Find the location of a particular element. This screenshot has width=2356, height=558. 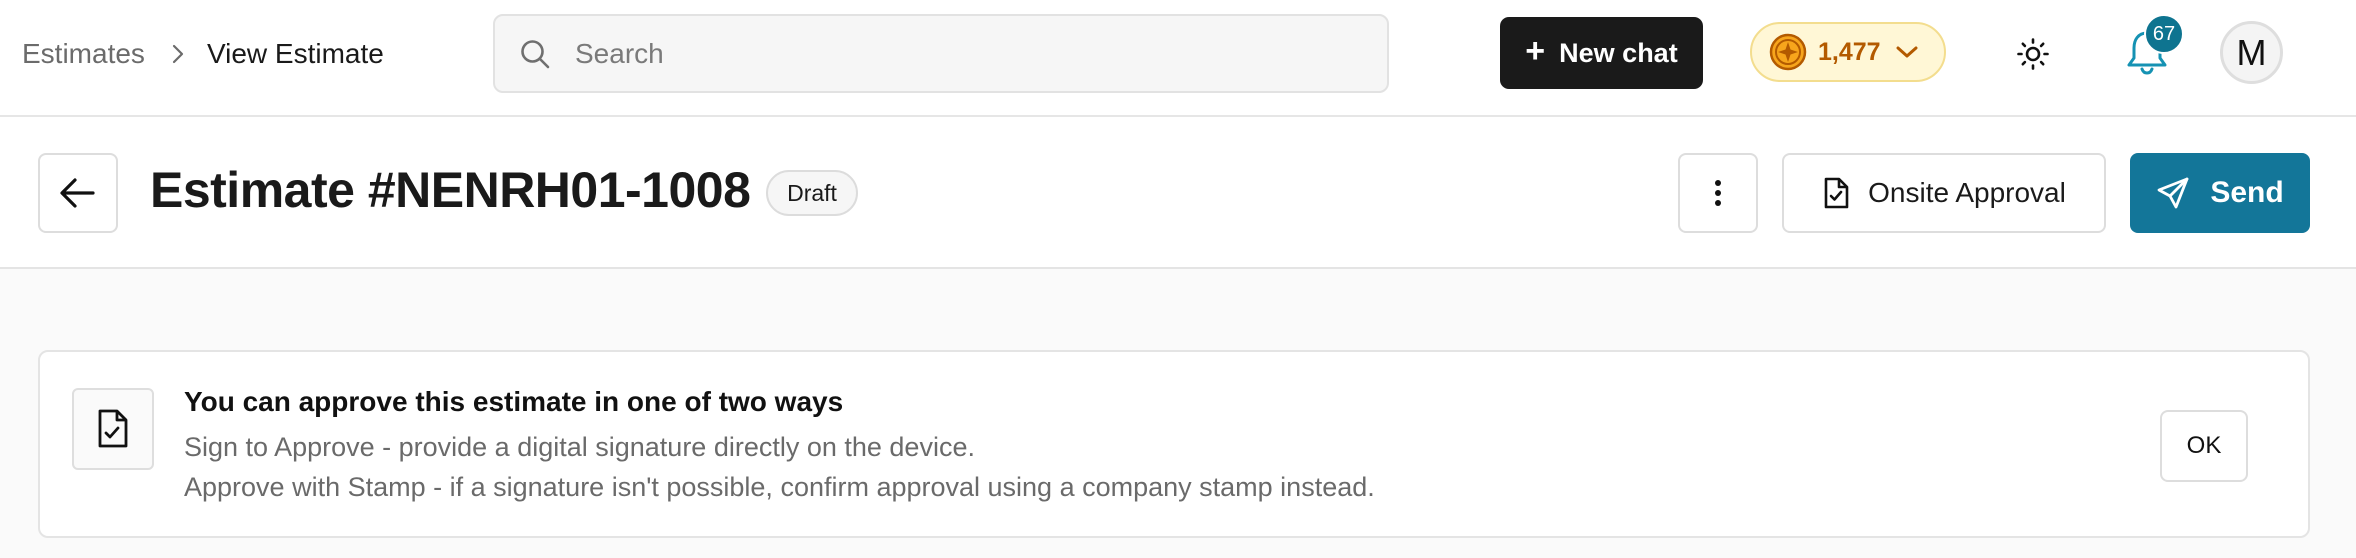

status-badge: Draft is located at coordinates (812, 193).